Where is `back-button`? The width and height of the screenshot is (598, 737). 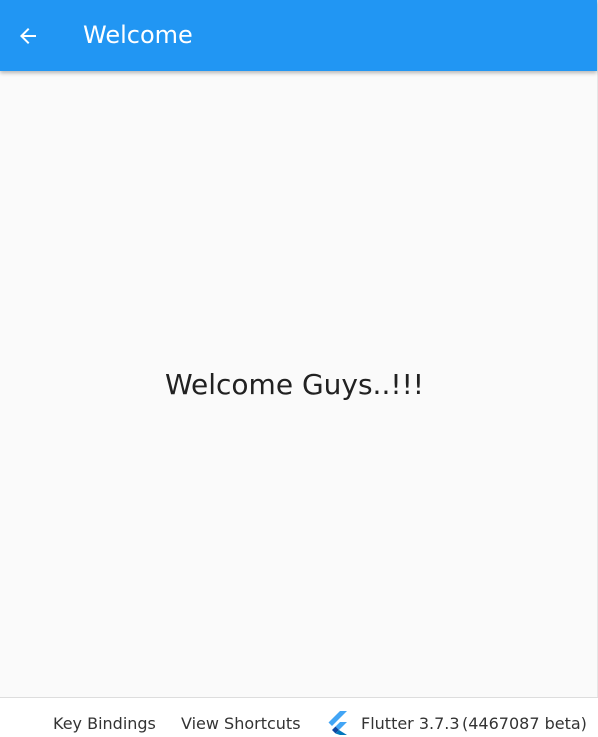
back-button is located at coordinates (28, 36).